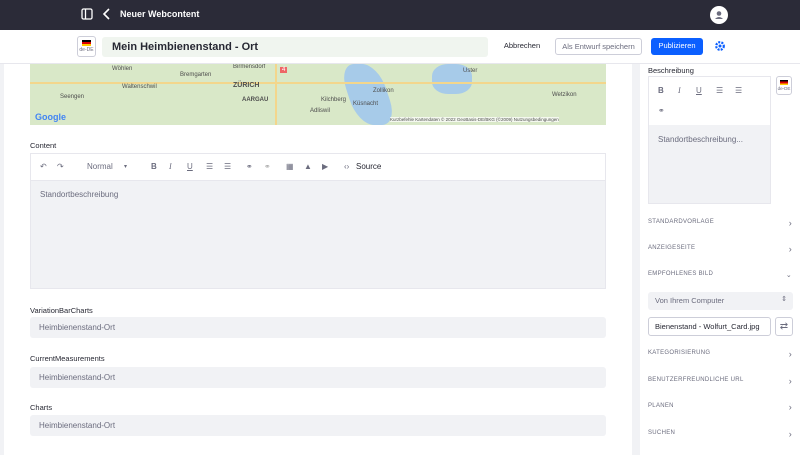 This screenshot has height=455, width=800. What do you see at coordinates (366, 104) in the screenshot?
I see `map-place-label: Küsnacht` at bounding box center [366, 104].